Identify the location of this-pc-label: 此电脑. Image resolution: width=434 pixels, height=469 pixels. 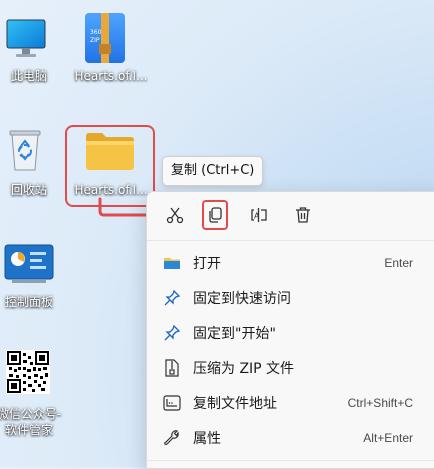
(28, 76).